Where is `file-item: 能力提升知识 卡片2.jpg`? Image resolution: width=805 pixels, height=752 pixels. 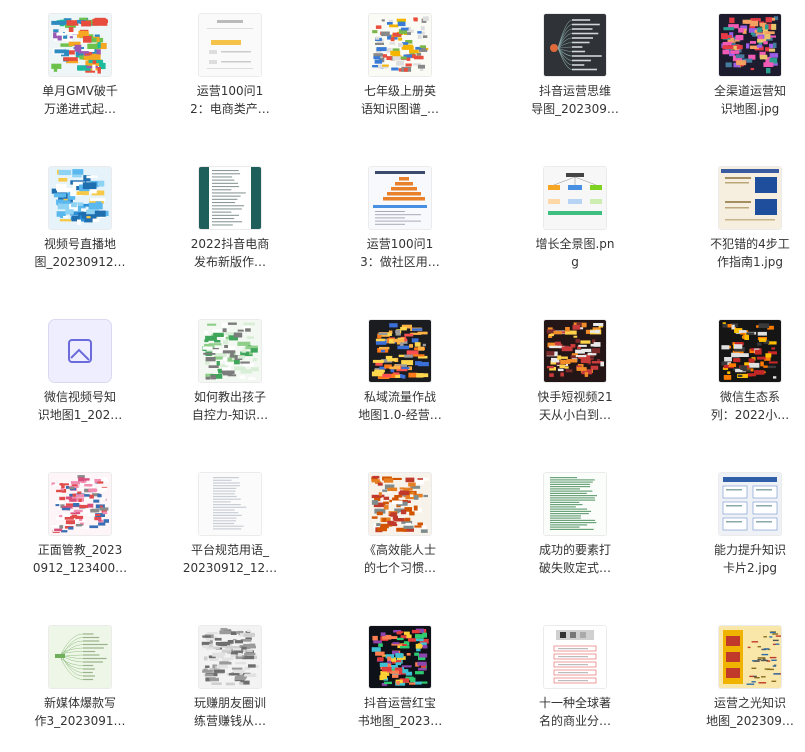 file-item: 能力提升知识 卡片2.jpg is located at coordinates (742, 534).